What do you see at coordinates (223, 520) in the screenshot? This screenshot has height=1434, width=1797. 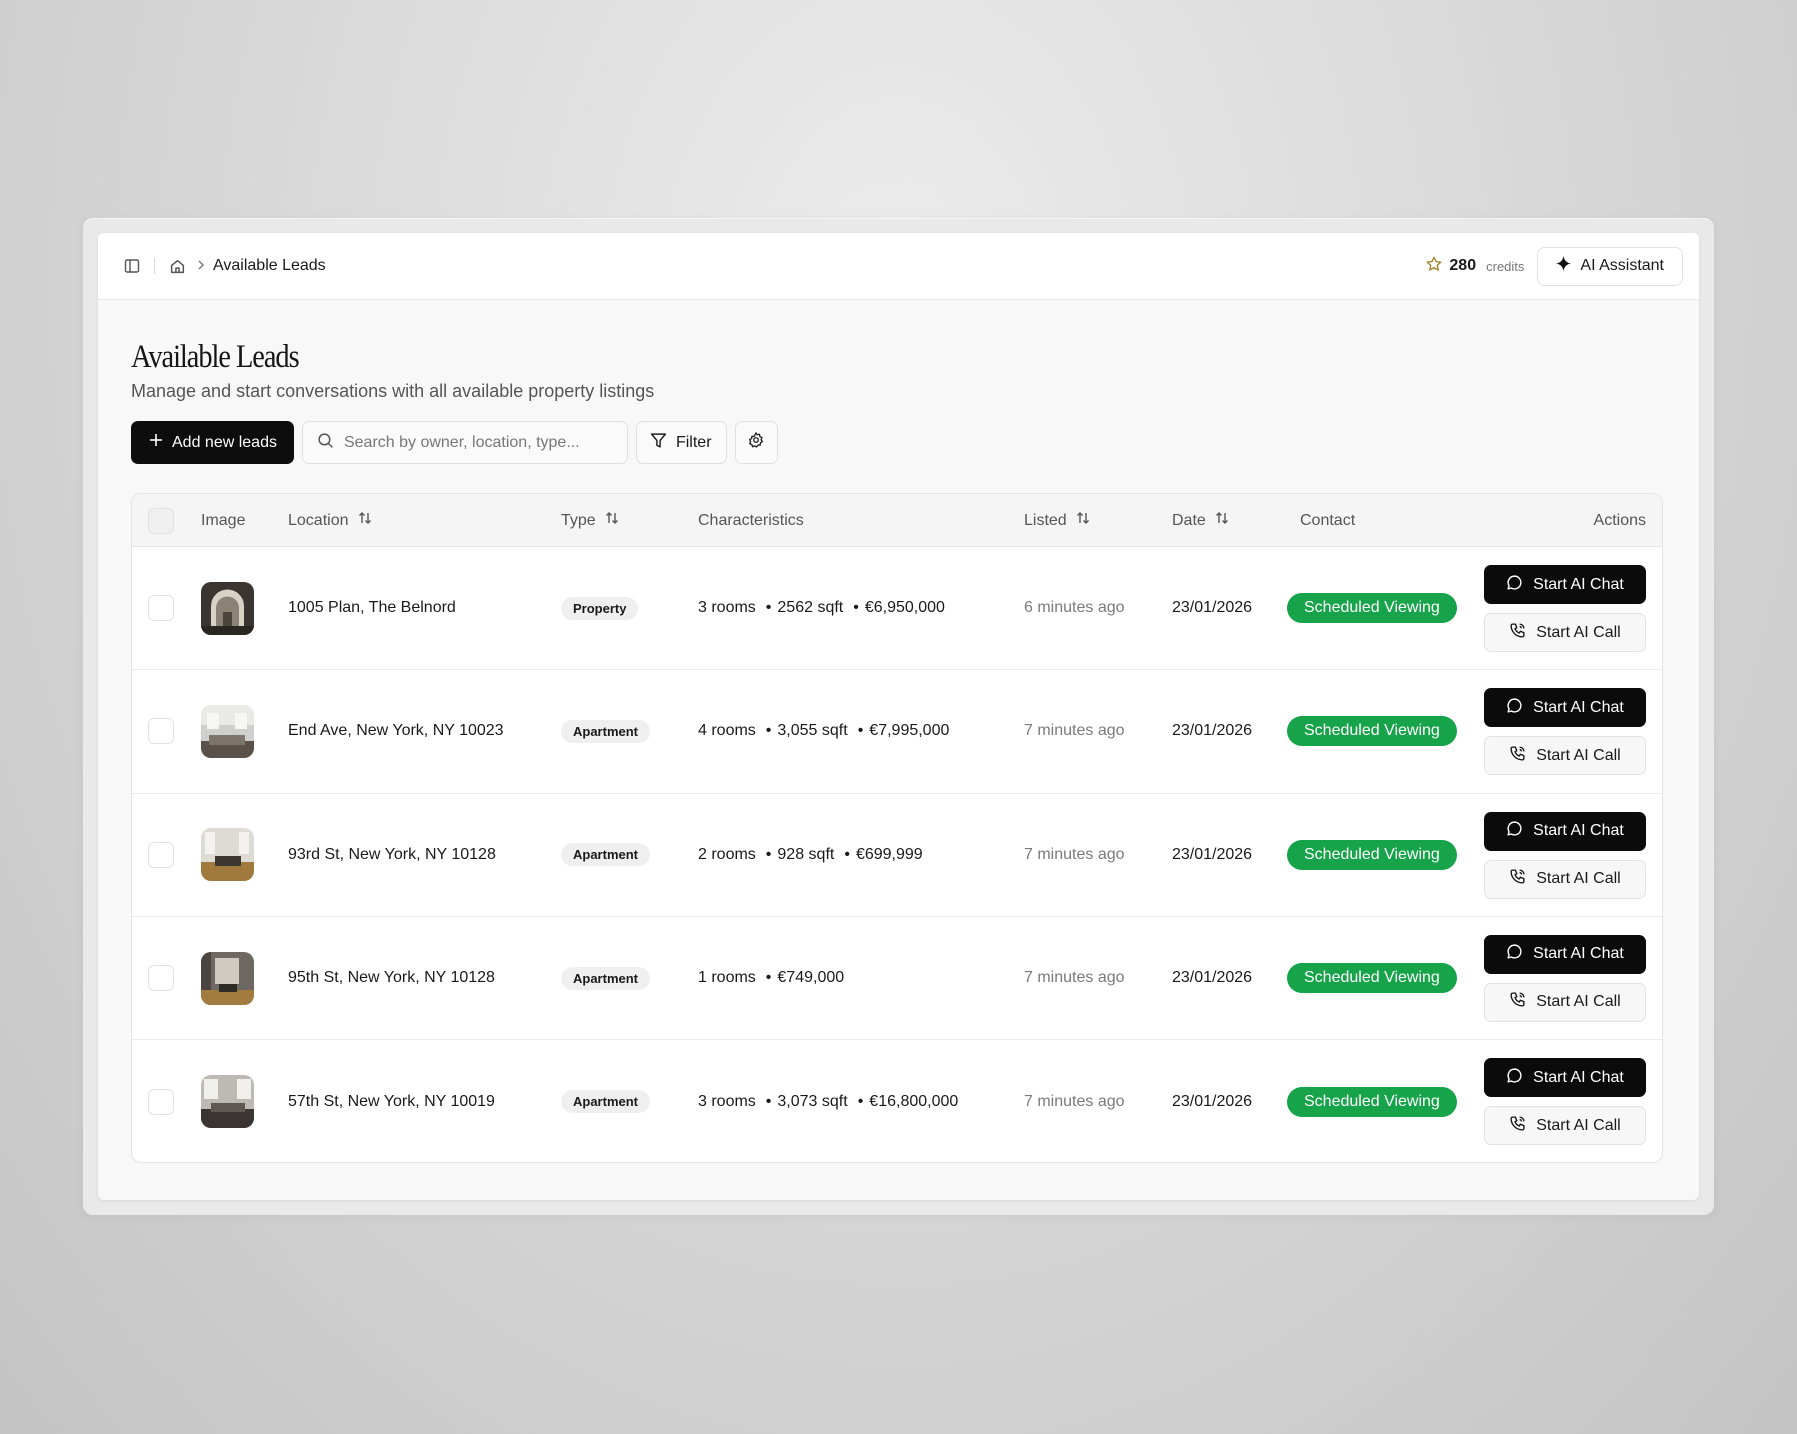 I see `col-image: Image` at bounding box center [223, 520].